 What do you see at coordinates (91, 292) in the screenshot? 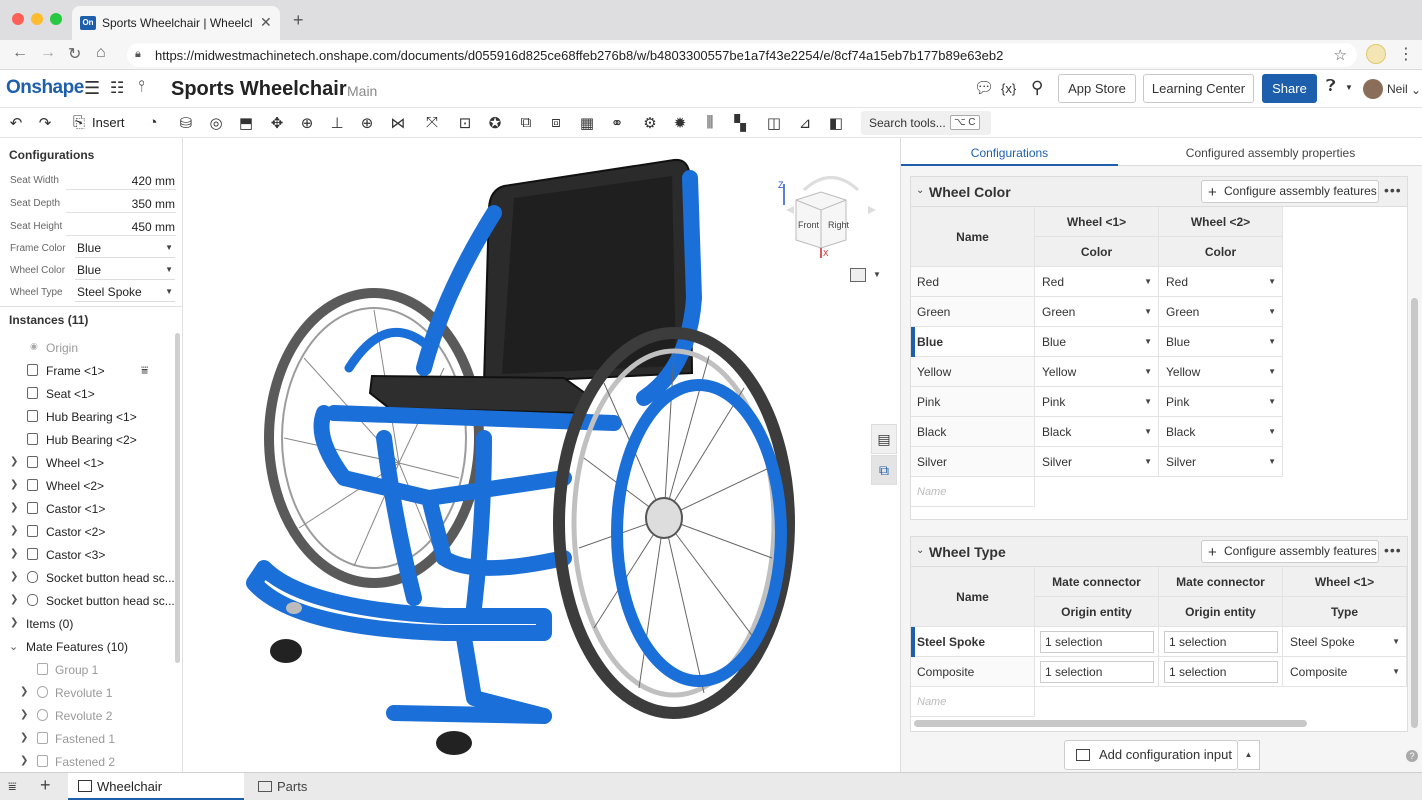
I see `config-param-row: Wheel Type Steel Spoke ▼` at bounding box center [91, 292].